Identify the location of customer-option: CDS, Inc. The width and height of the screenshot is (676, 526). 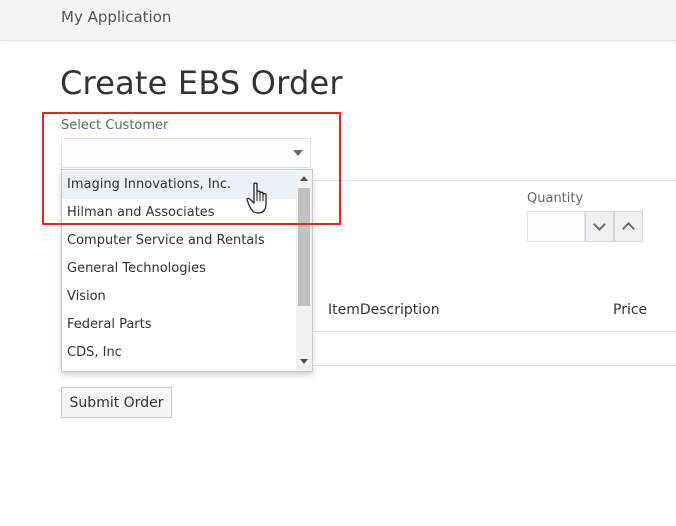
(179, 353).